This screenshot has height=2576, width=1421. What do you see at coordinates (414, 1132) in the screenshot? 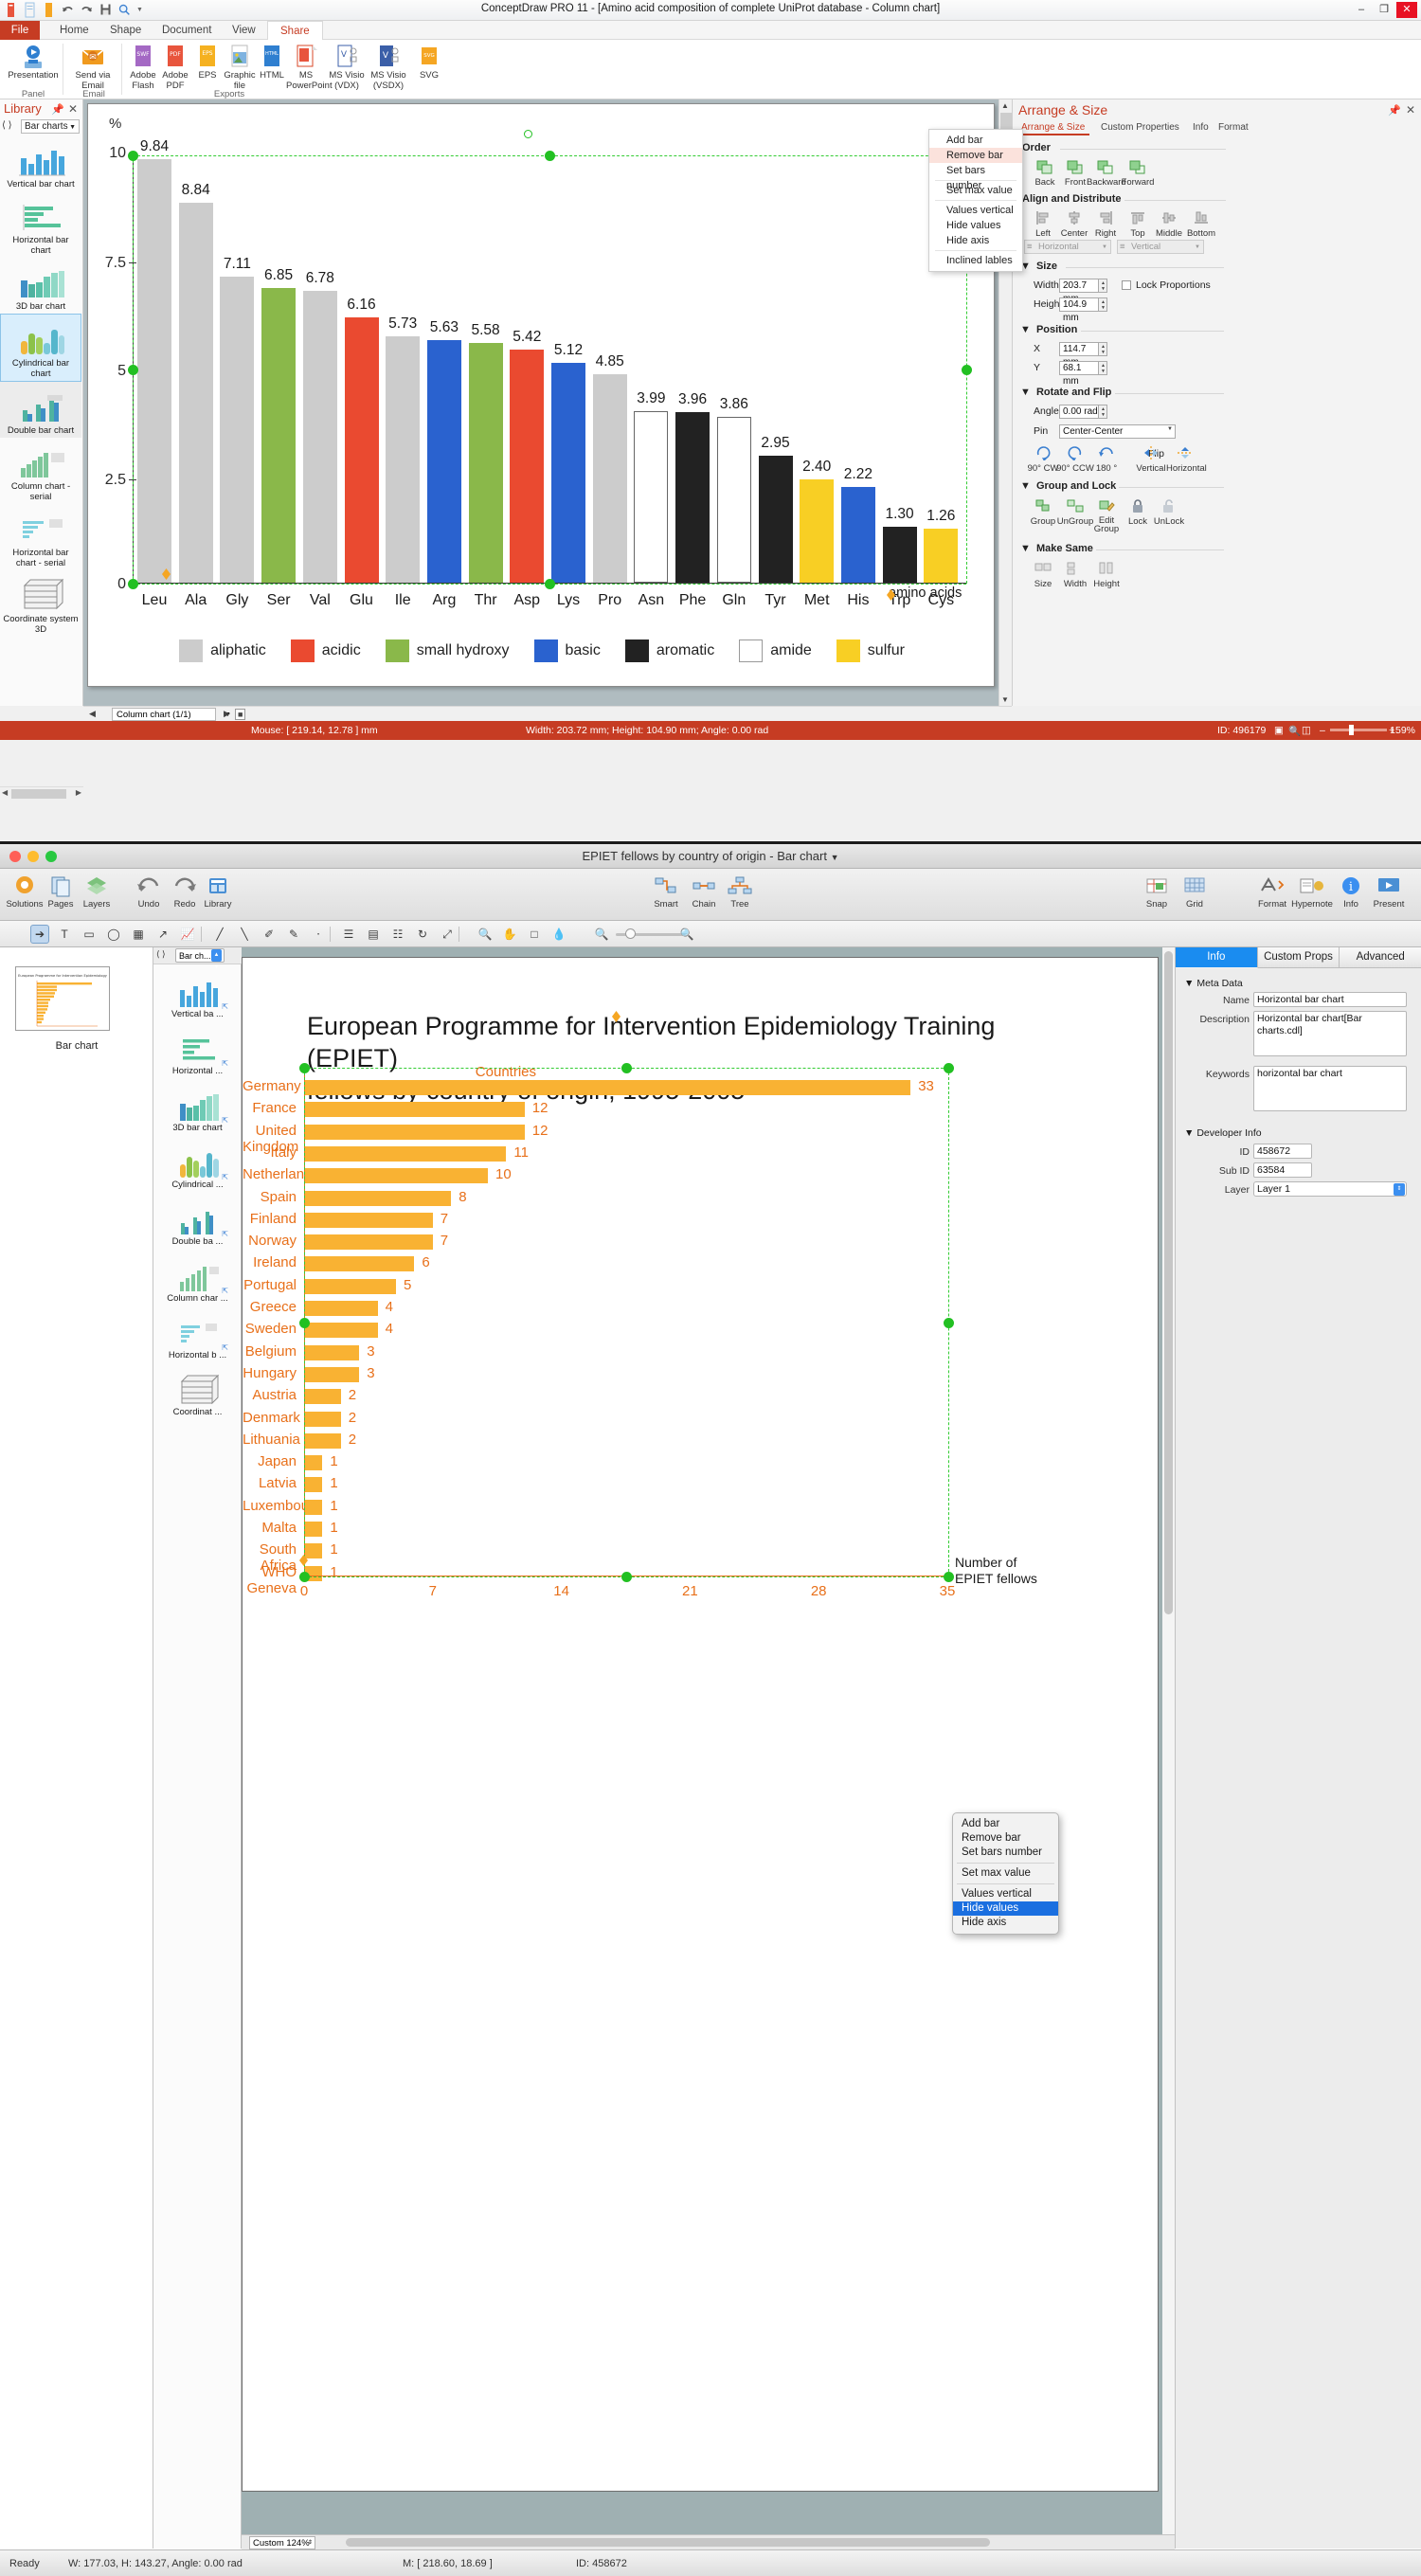
I see `bar-united-kingdom` at bounding box center [414, 1132].